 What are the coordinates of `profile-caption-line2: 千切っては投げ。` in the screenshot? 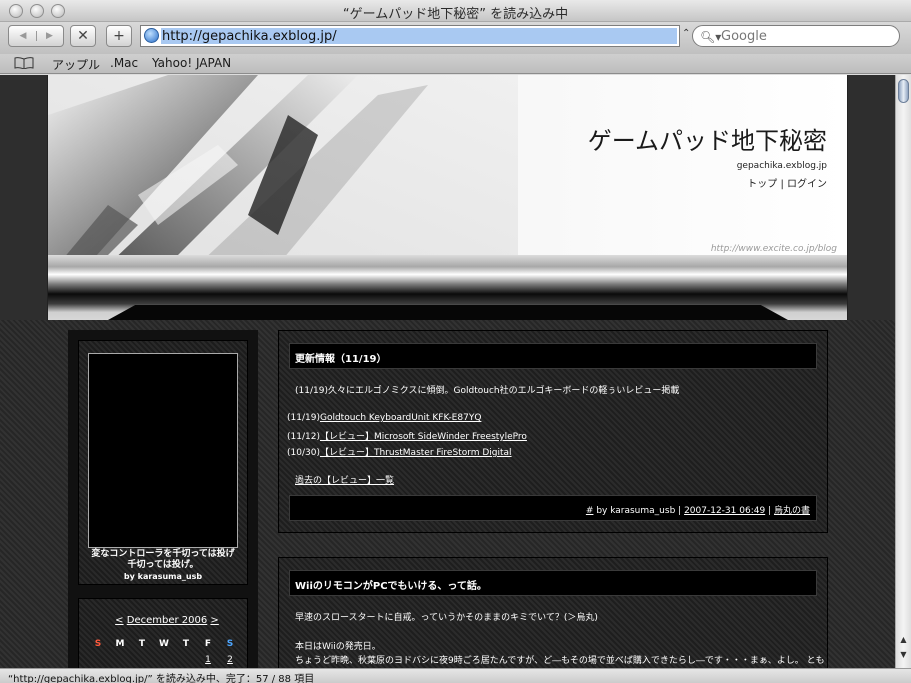 It's located at (163, 565).